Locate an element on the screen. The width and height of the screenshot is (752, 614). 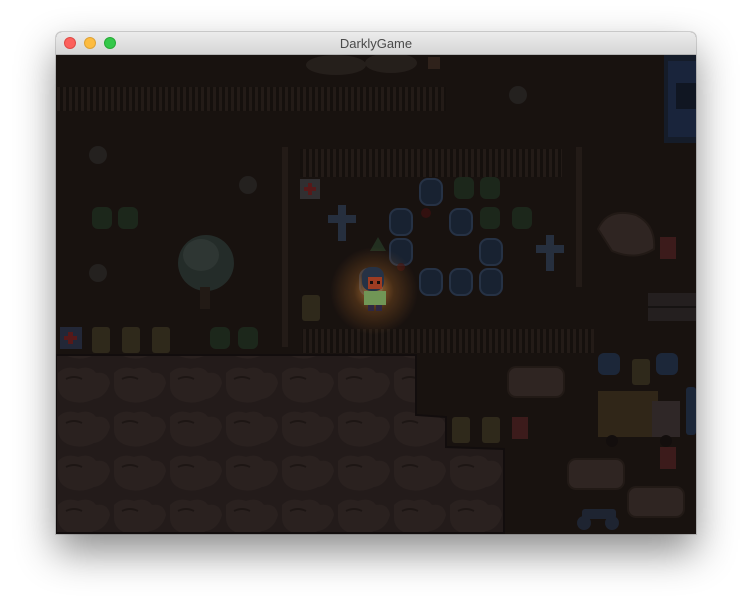
title-bar: DarklyGame is located at coordinates (376, 43).